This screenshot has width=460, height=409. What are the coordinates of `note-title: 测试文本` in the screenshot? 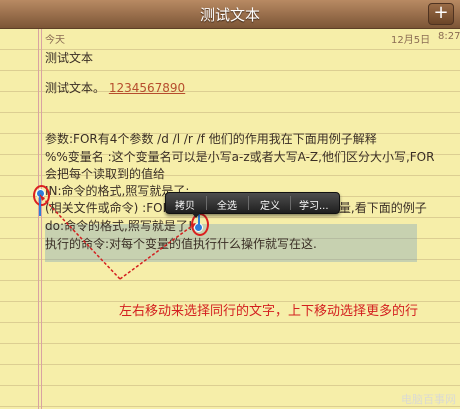 It's located at (229, 15).